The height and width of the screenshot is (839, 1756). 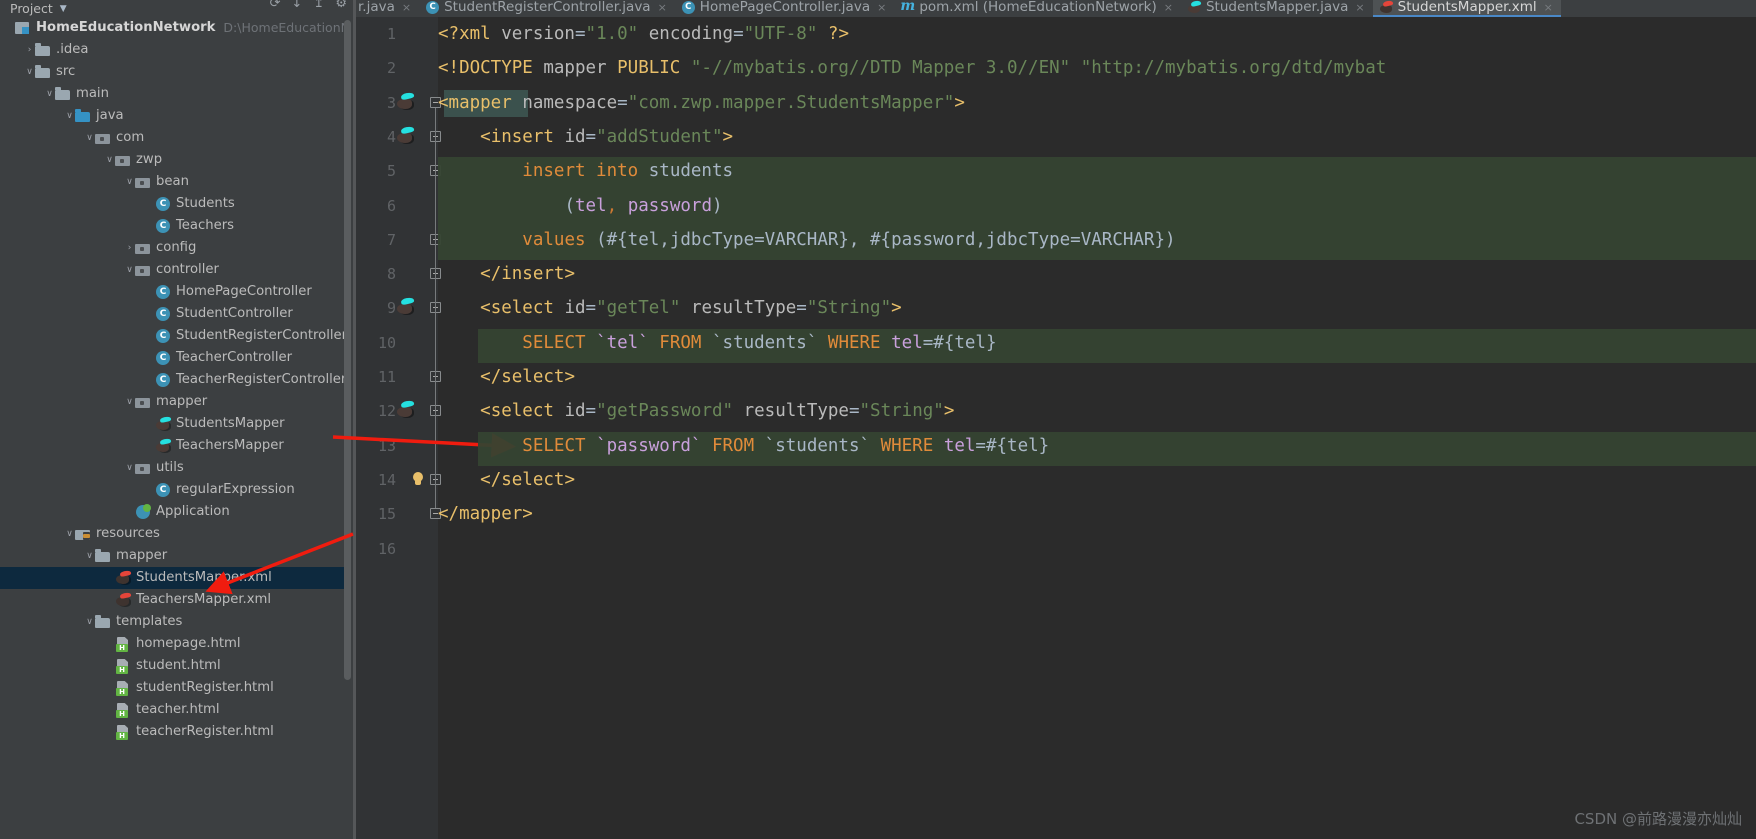 I want to click on editor-tab: StudentRegisterController.java ×, so click(x=547, y=8).